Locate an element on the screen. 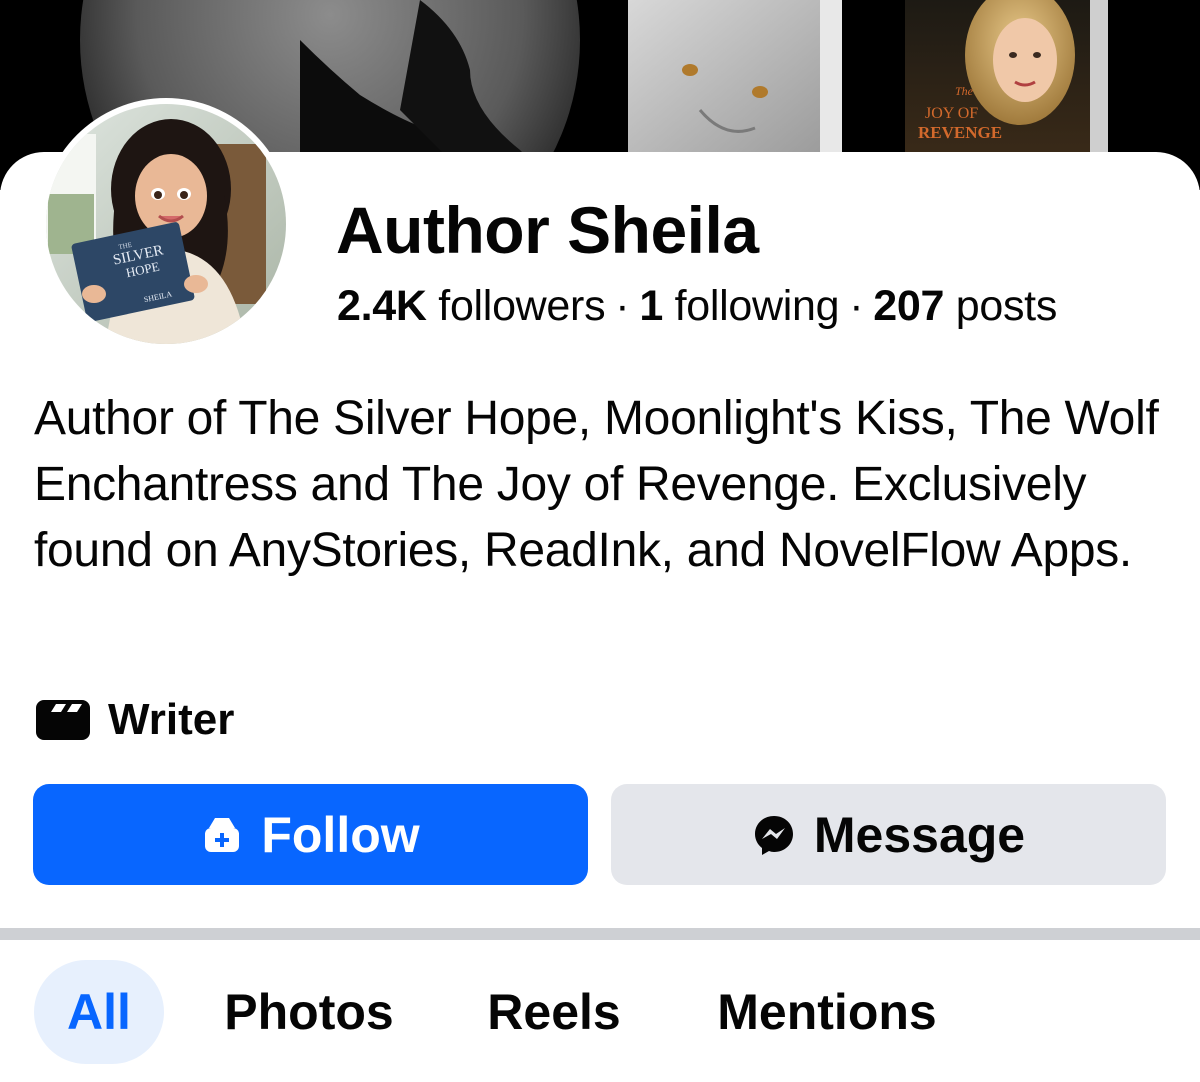  profile-stats: 2.4K followers · 1 following · 207 posts is located at coordinates (697, 306).